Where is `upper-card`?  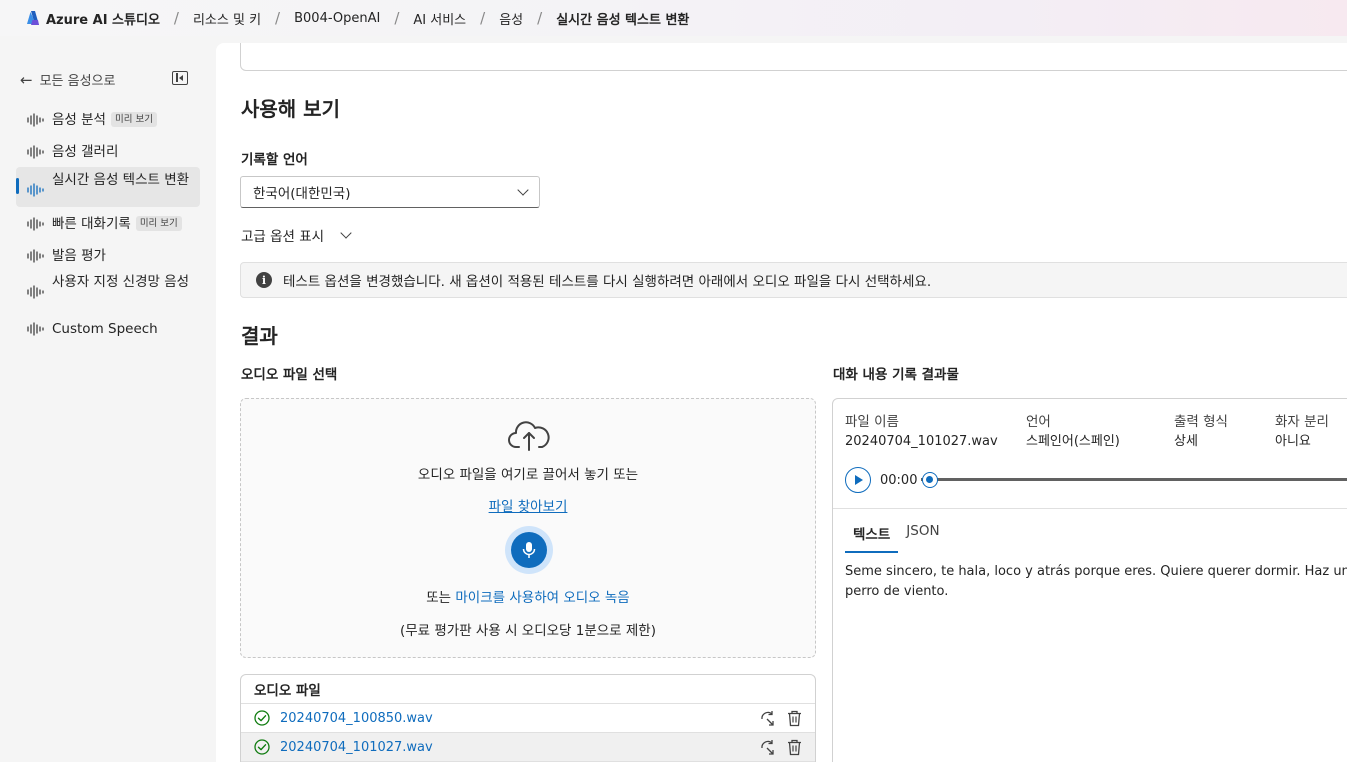 upper-card is located at coordinates (793, 57).